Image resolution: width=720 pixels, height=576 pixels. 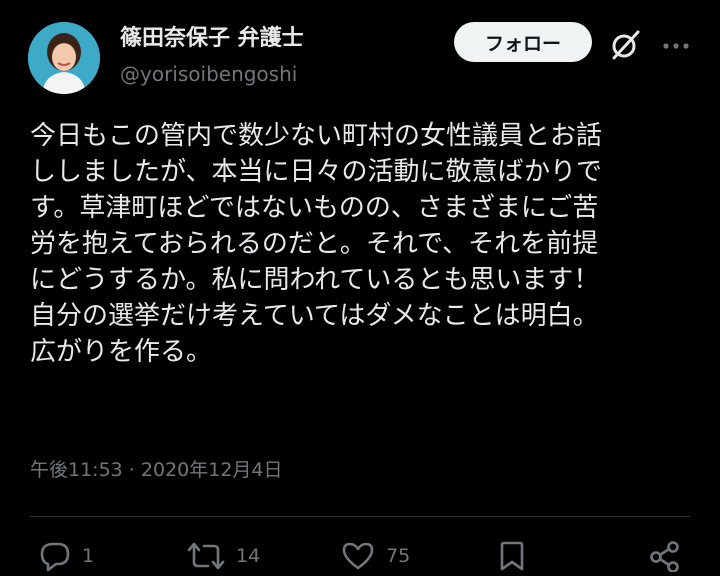 I want to click on user-handle: @yorisoibengoshi, so click(x=208, y=74).